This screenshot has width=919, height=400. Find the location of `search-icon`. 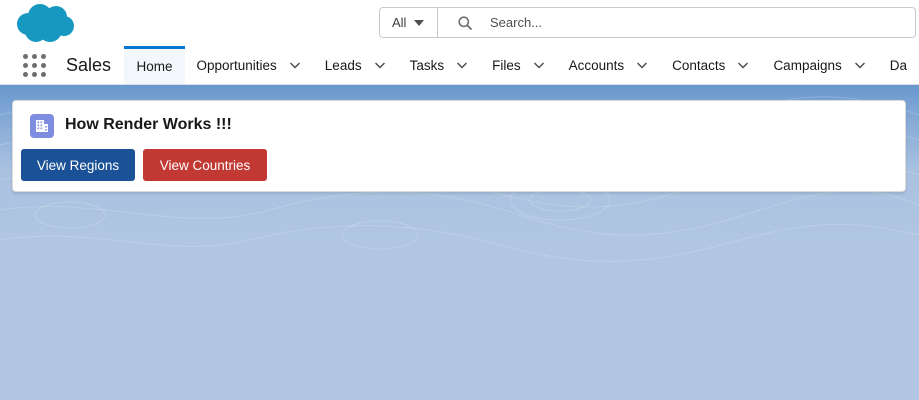

search-icon is located at coordinates (465, 22).